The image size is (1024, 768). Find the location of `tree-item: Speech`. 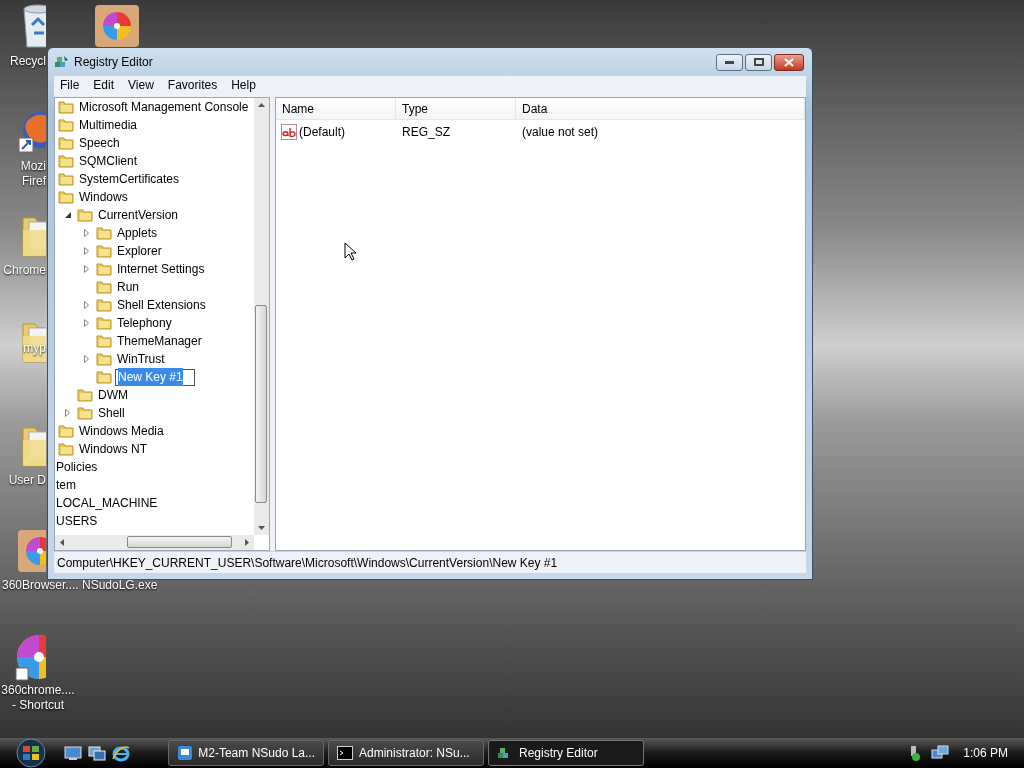

tree-item: Speech is located at coordinates (99, 143).